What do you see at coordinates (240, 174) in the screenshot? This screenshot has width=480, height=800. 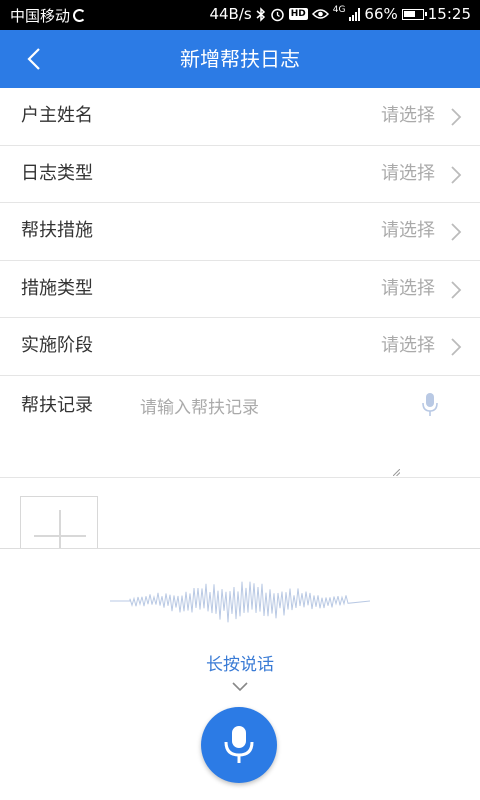 I see `log-type-row: 日志类型 请选择` at bounding box center [240, 174].